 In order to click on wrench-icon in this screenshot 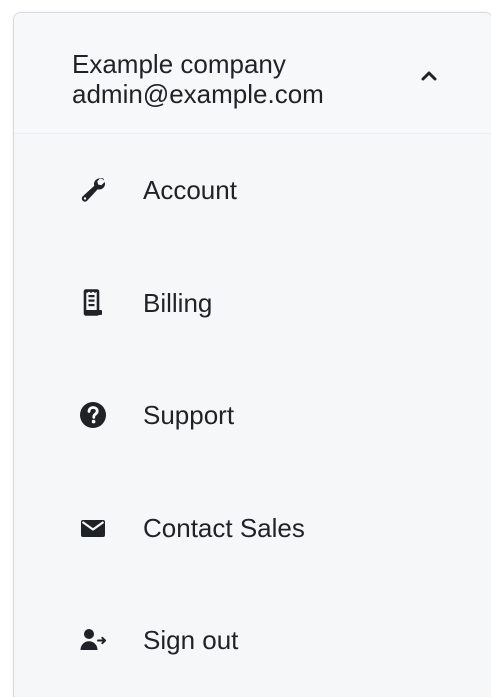, I will do `click(93, 190)`.